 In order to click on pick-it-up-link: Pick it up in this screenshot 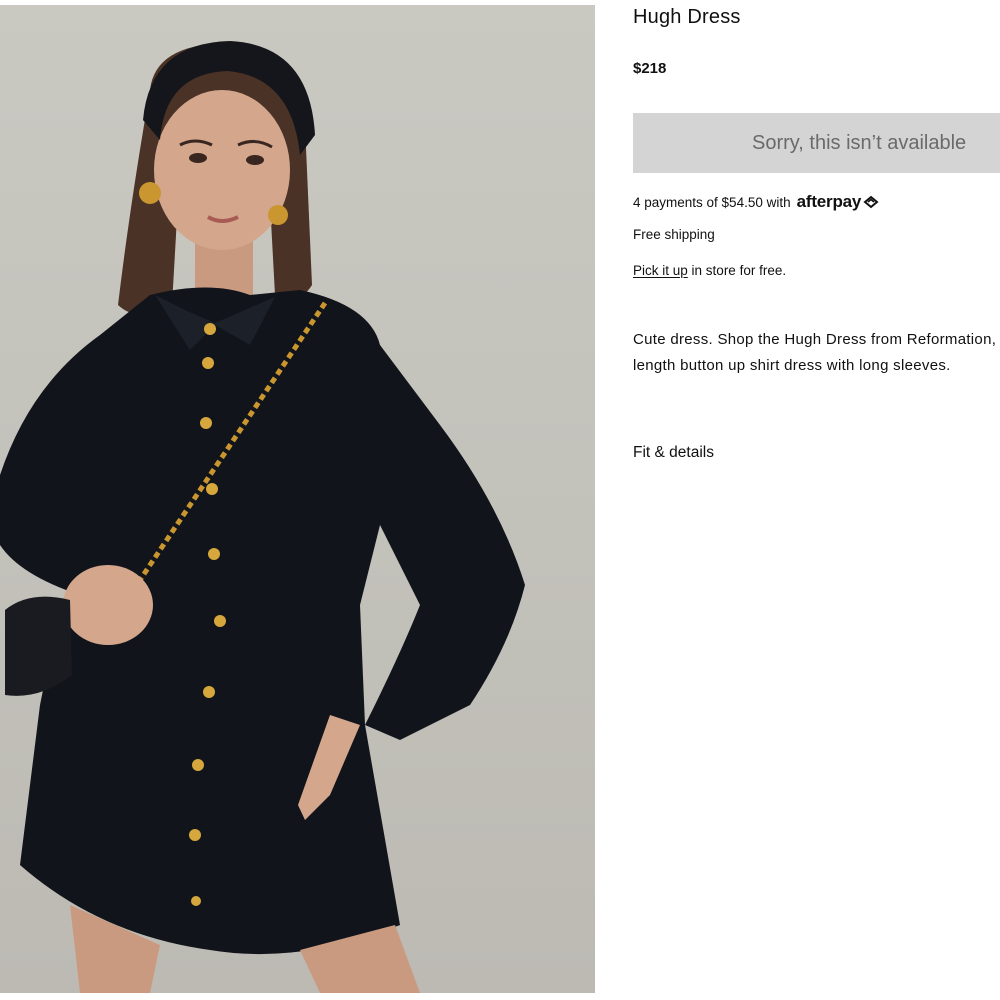, I will do `click(660, 270)`.